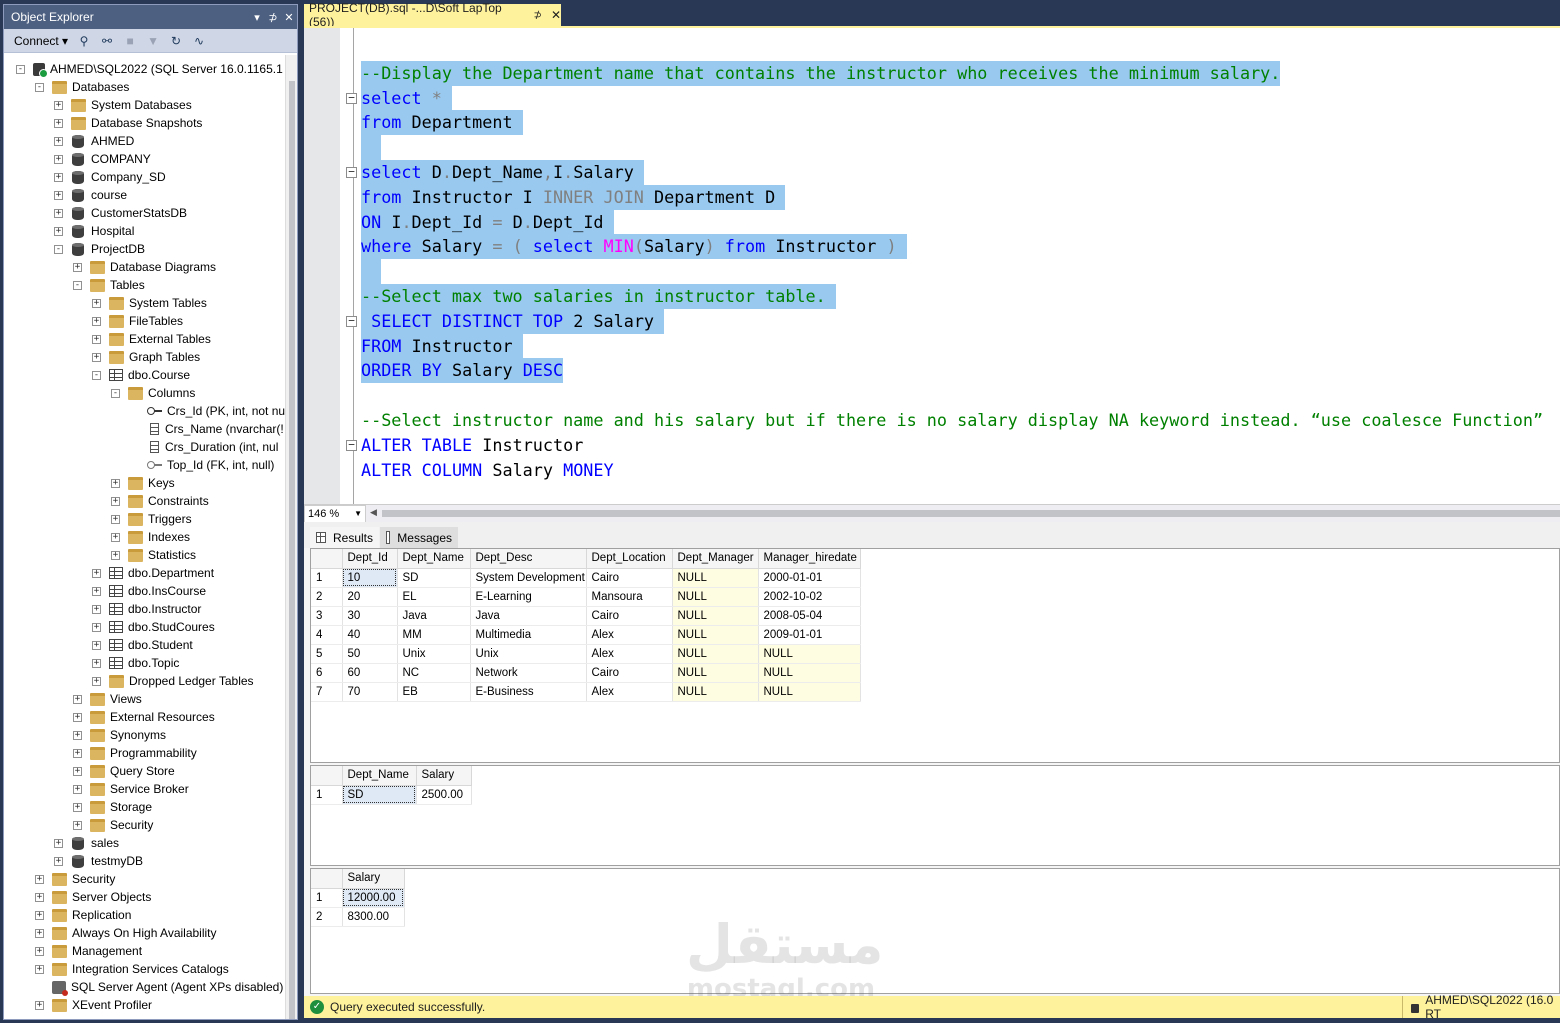 This screenshot has height=1023, width=1560. What do you see at coordinates (143, 483) in the screenshot?
I see `tree-node: + Keys` at bounding box center [143, 483].